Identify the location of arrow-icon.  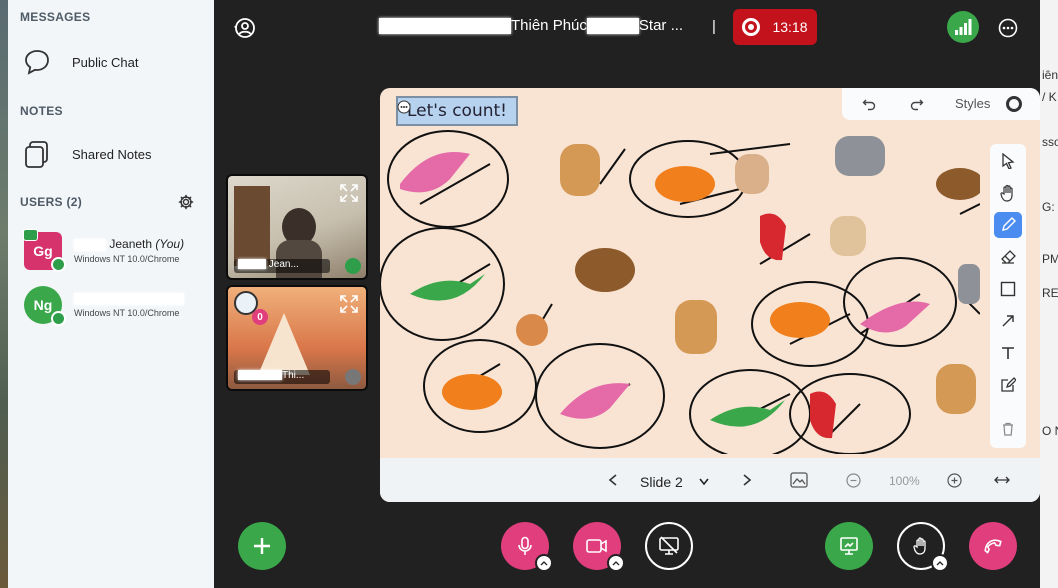
(1008, 321).